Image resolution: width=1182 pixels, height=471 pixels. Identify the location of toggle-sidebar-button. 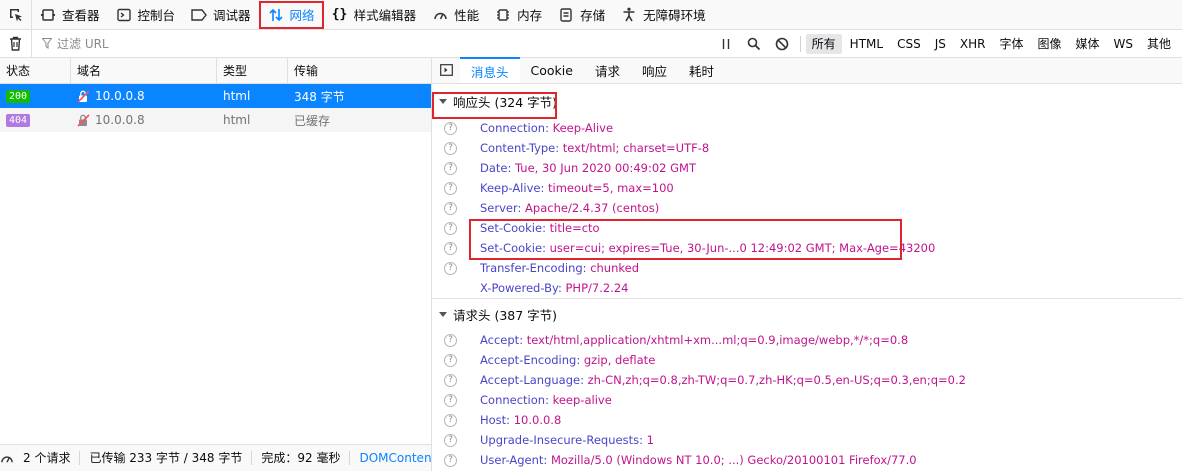
(446, 70).